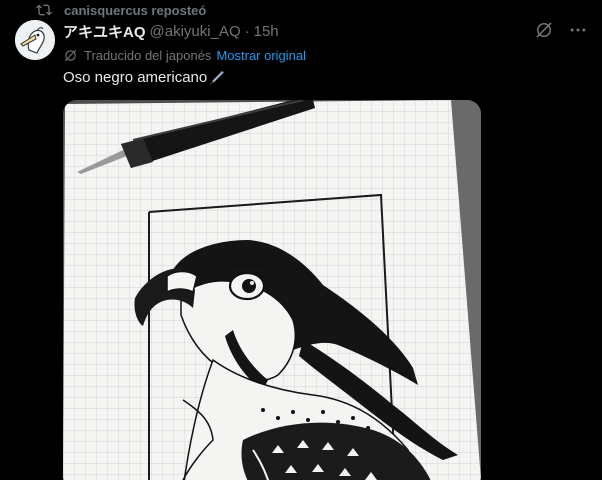 This screenshot has height=480, width=602. I want to click on author-handle: @akiyuki_AQ, so click(195, 31).